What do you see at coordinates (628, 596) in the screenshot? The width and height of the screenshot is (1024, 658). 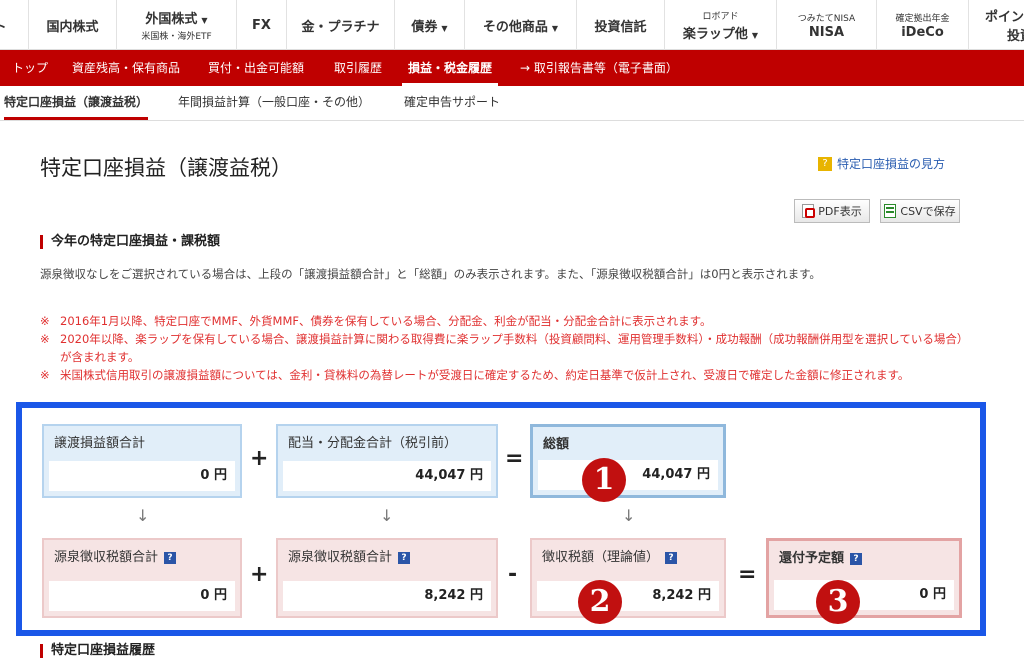 I see `card-value: 8,242 円` at bounding box center [628, 596].